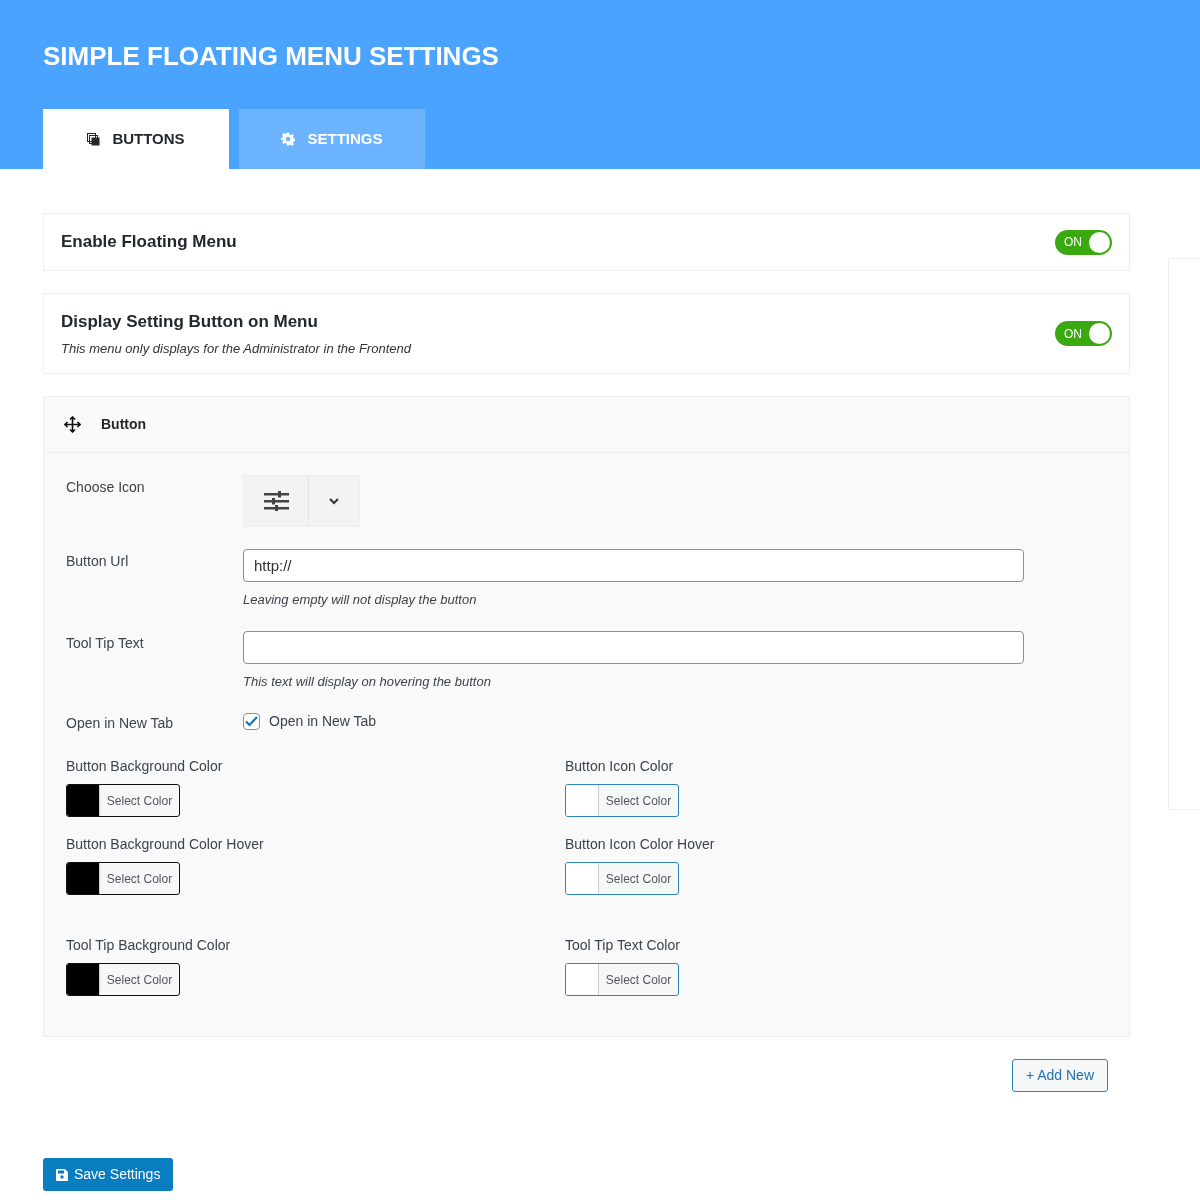 This screenshot has height=1200, width=1200. What do you see at coordinates (105, 643) in the screenshot?
I see `field-label: Tool Tip Text` at bounding box center [105, 643].